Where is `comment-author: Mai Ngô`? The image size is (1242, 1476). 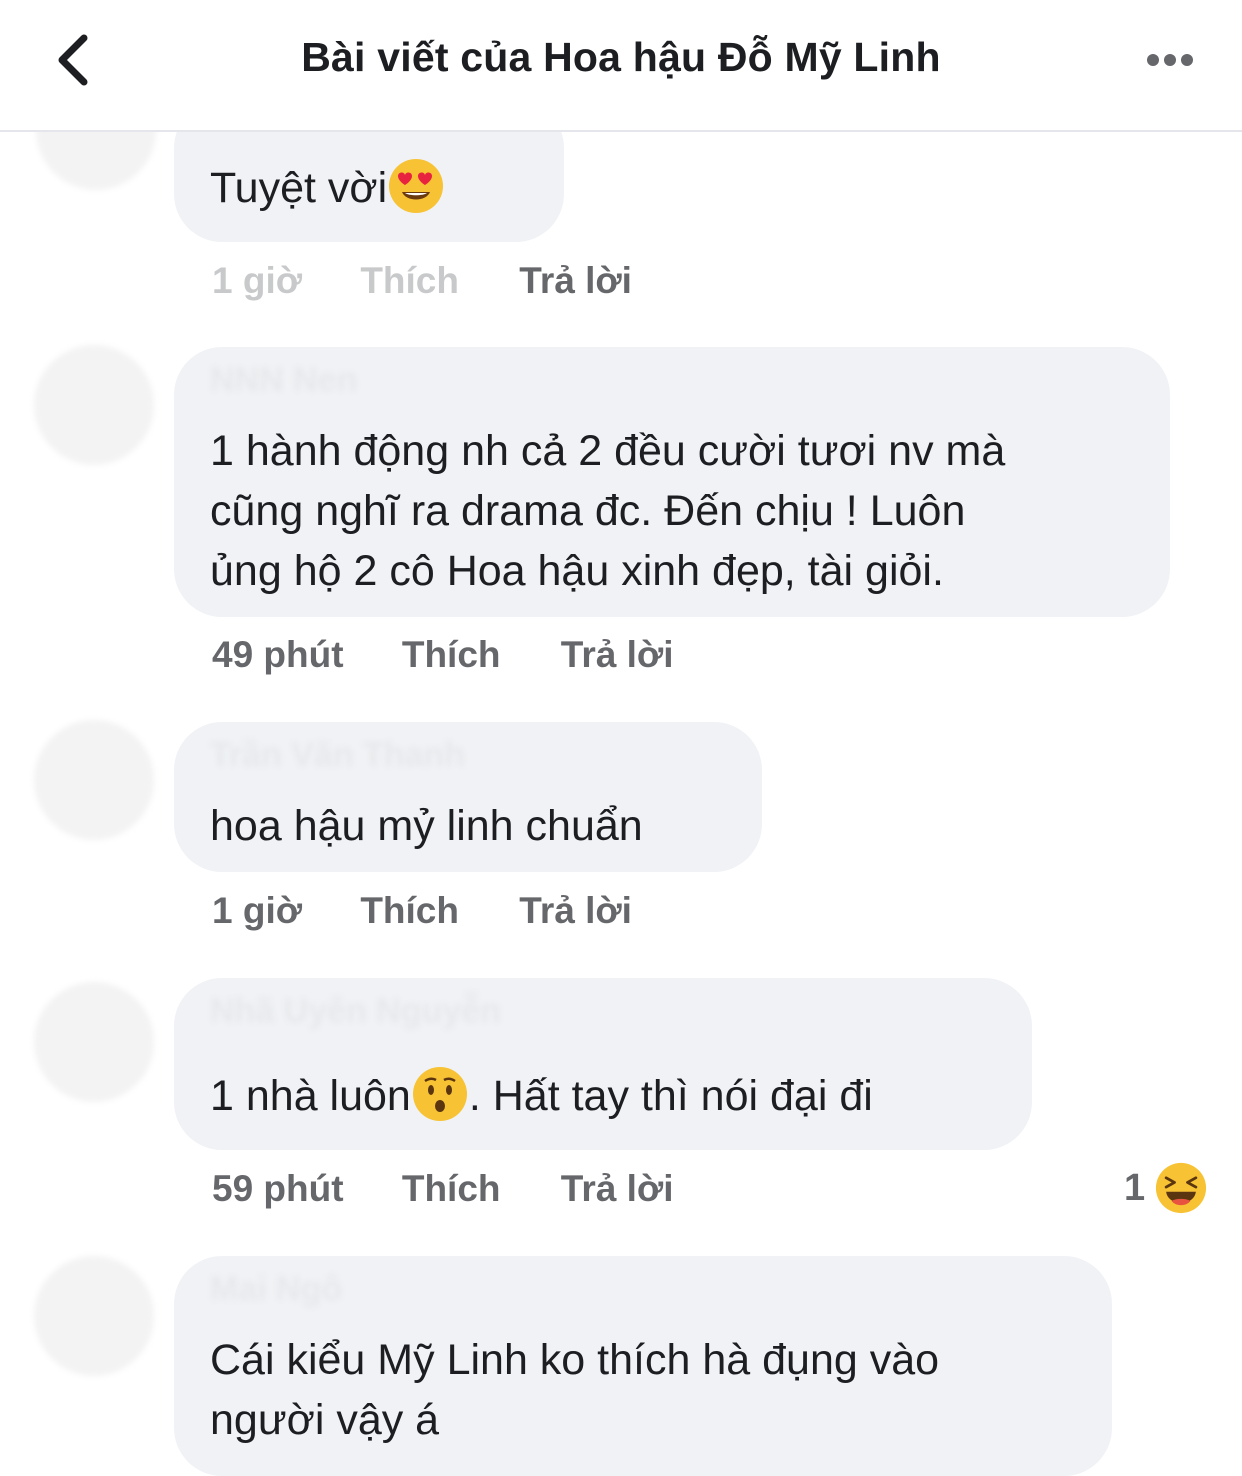
comment-author: Mai Ngô is located at coordinates (276, 1289).